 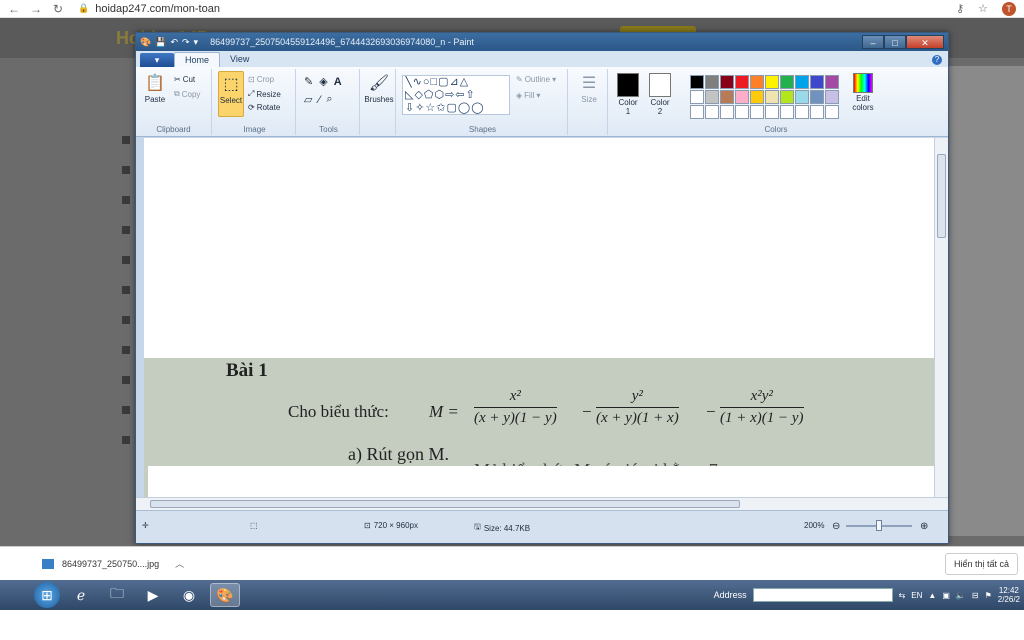 What do you see at coordinates (187, 94) in the screenshot?
I see `copy-button: ⧉ Copy` at bounding box center [187, 94].